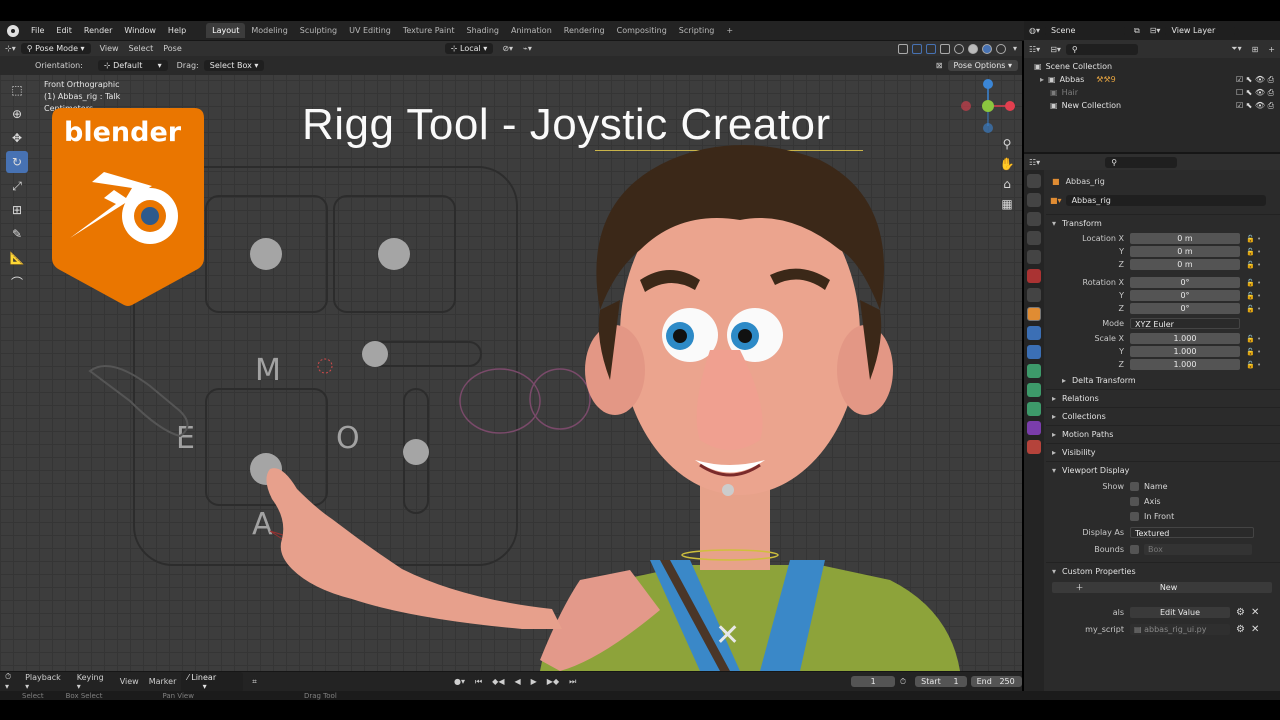 This screenshot has width=1280, height=720. I want to click on scale-tool-icon: ⤢, so click(17, 186).